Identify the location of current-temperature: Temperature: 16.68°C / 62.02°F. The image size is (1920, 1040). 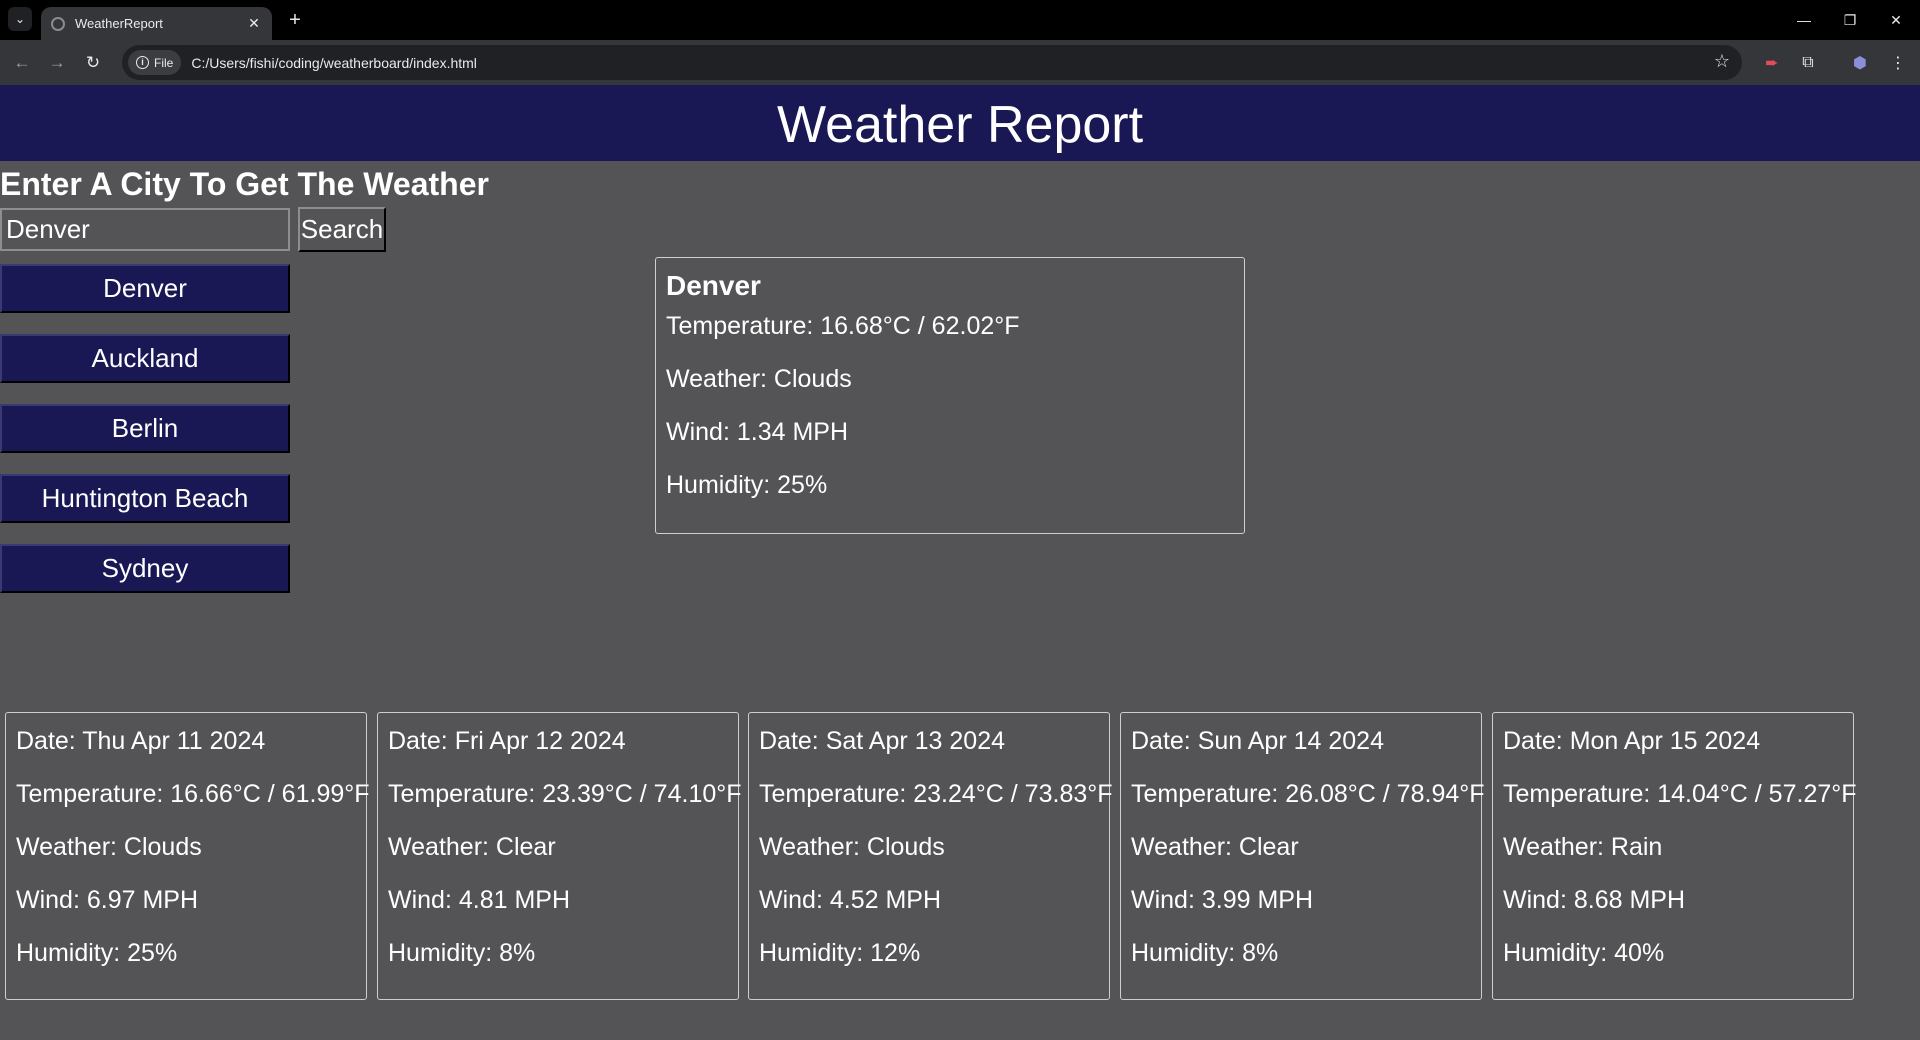
(843, 326).